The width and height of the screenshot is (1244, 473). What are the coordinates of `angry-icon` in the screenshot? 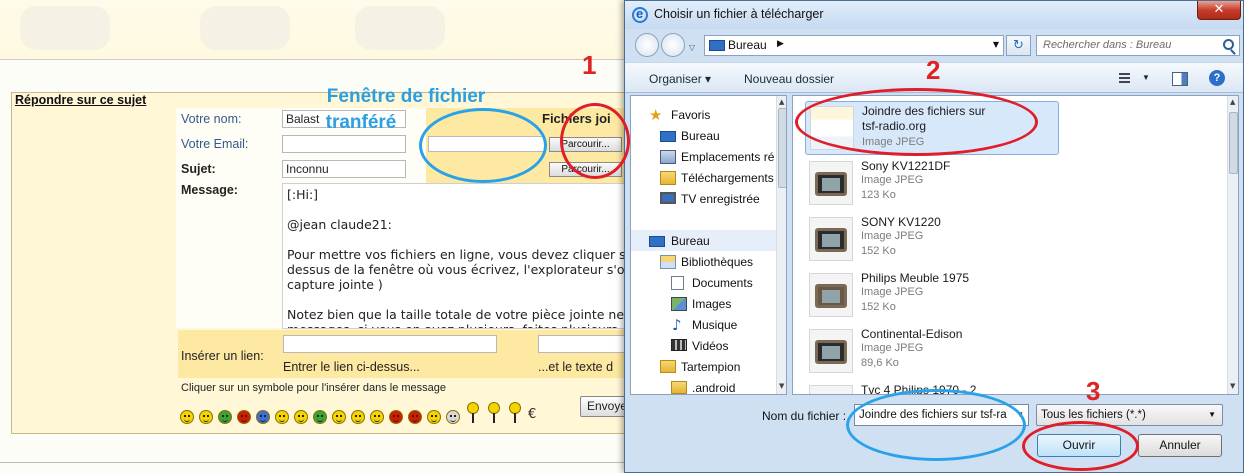 It's located at (244, 417).